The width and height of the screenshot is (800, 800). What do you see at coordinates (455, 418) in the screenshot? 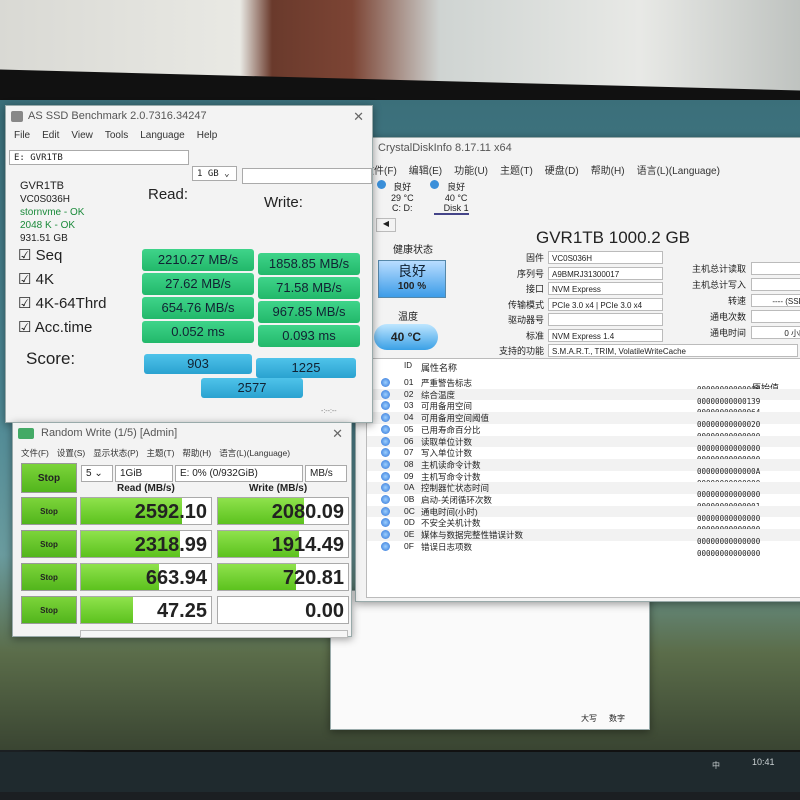
I see `attr-name: 可用备用空间阈值` at bounding box center [455, 418].